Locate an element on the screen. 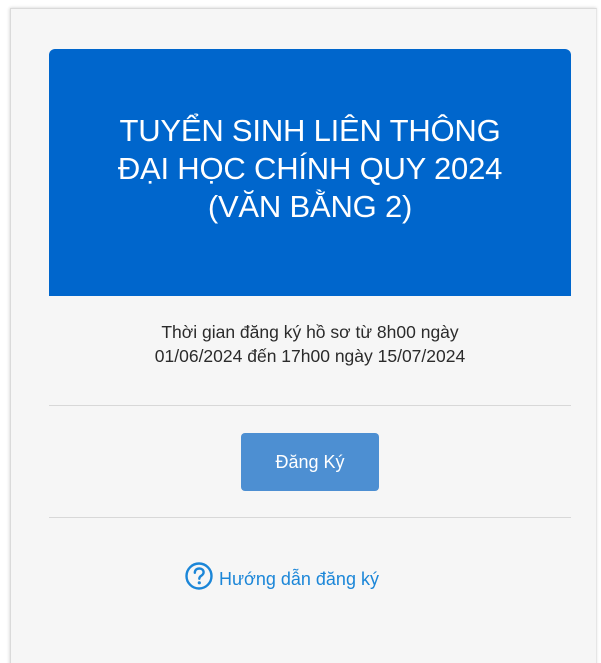 The image size is (601, 663). guide-link-label: Hướng dẫn đăng ký is located at coordinates (299, 578).